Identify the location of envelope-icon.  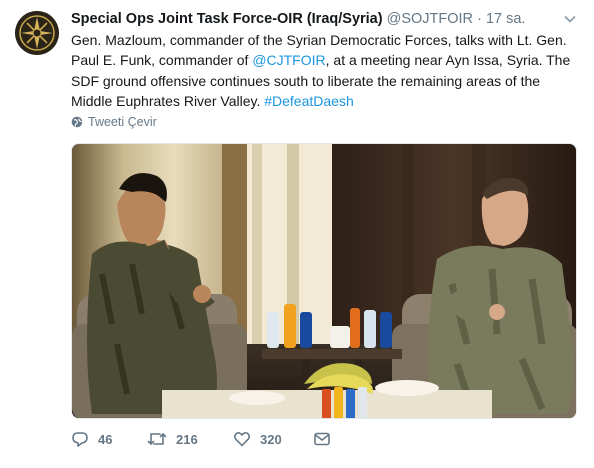
(322, 439).